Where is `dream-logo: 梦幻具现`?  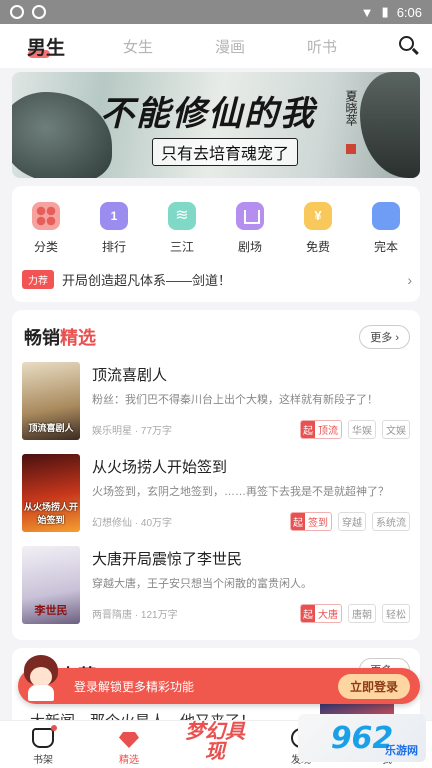
dream-logo: 梦幻具现 is located at coordinates (215, 742).